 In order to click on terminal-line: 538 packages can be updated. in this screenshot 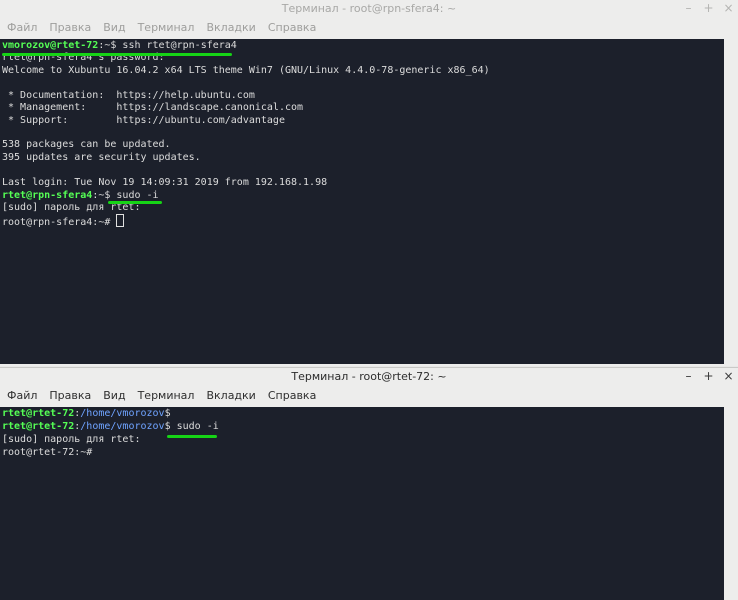, I will do `click(86, 144)`.